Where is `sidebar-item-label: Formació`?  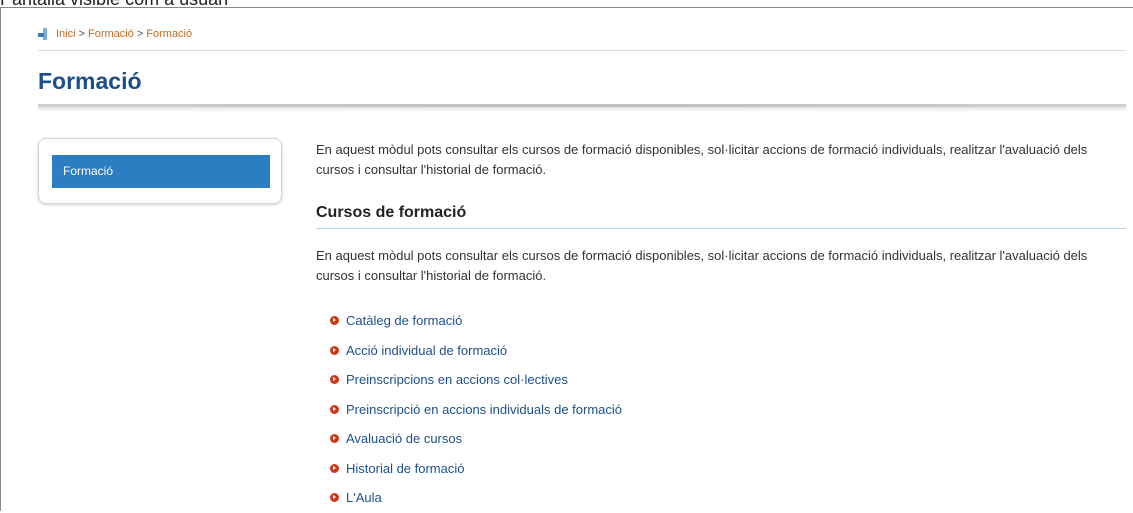
sidebar-item-label: Formació is located at coordinates (88, 171).